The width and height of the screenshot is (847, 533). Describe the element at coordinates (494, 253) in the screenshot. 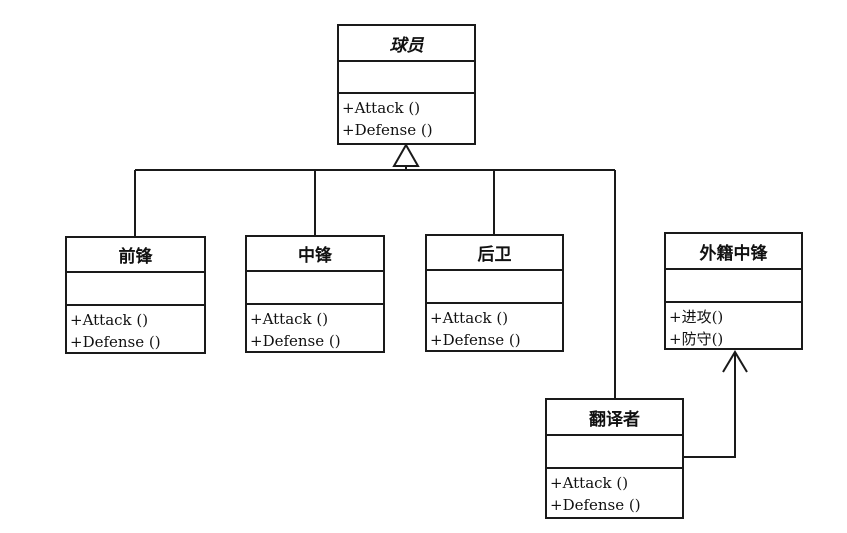

I see `class-name: 后卫` at that location.